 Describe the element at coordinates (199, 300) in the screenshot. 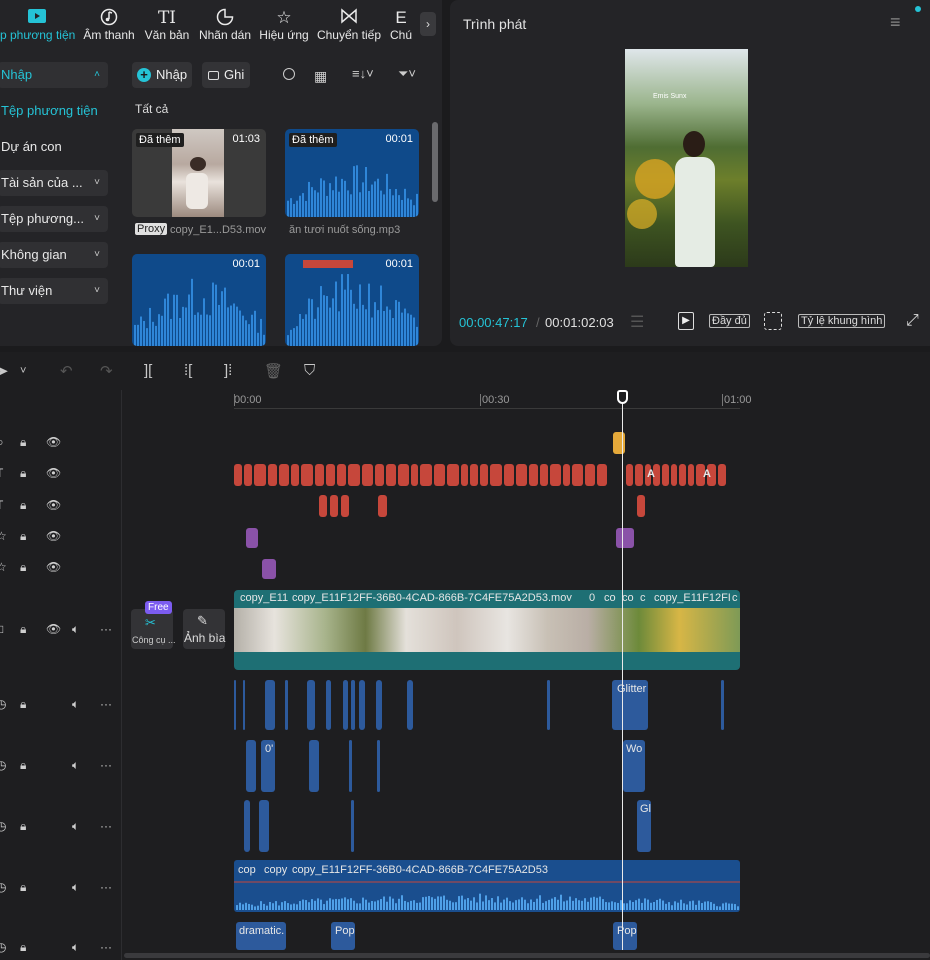

I see `media-card-audio-2: 00:01` at that location.